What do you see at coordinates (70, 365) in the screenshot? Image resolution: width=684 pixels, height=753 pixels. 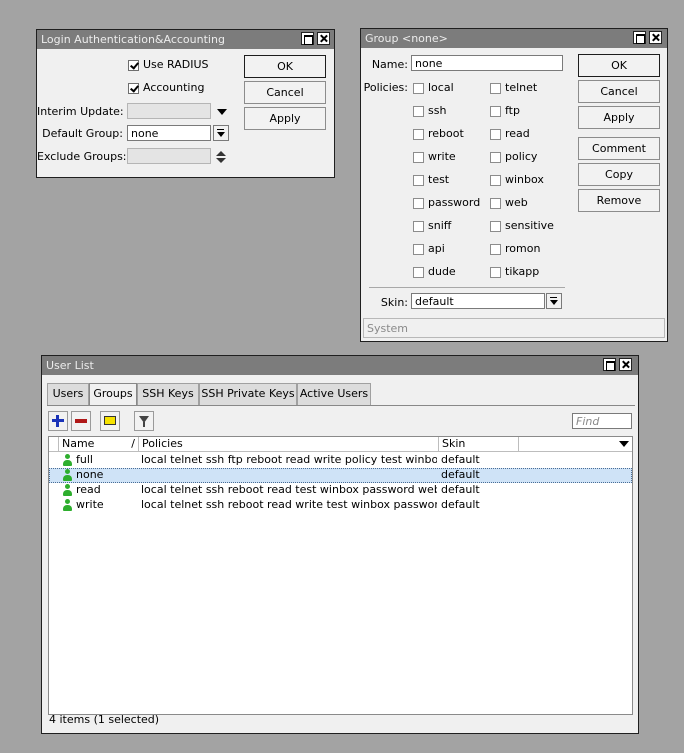 I see `window-title: User List` at bounding box center [70, 365].